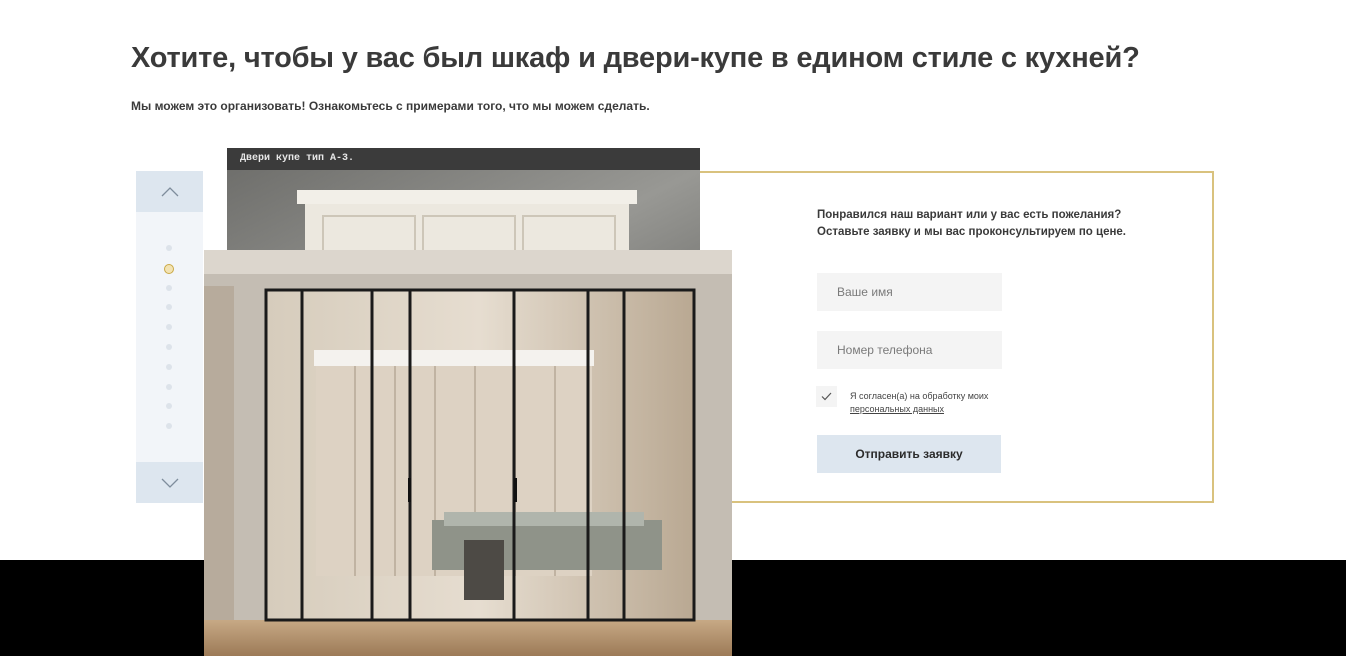  I want to click on submit-button: Отправить заявку, so click(909, 454).